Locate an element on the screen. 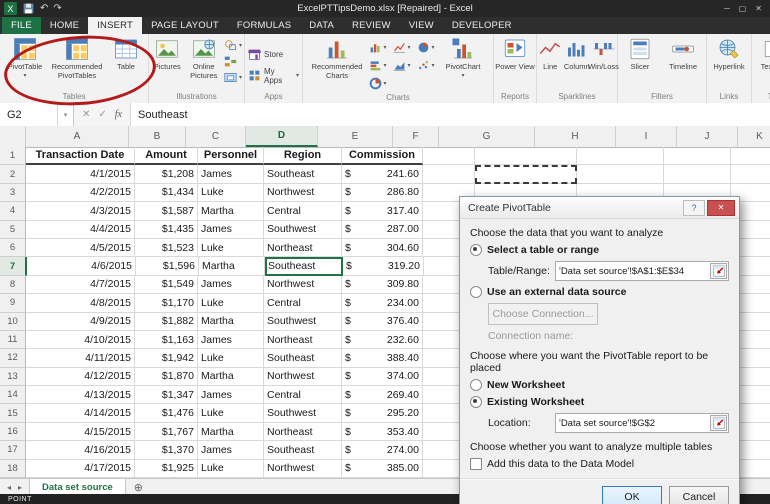 Image resolution: width=770 pixels, height=504 pixels. close-button: ✕ is located at coordinates (758, 8).